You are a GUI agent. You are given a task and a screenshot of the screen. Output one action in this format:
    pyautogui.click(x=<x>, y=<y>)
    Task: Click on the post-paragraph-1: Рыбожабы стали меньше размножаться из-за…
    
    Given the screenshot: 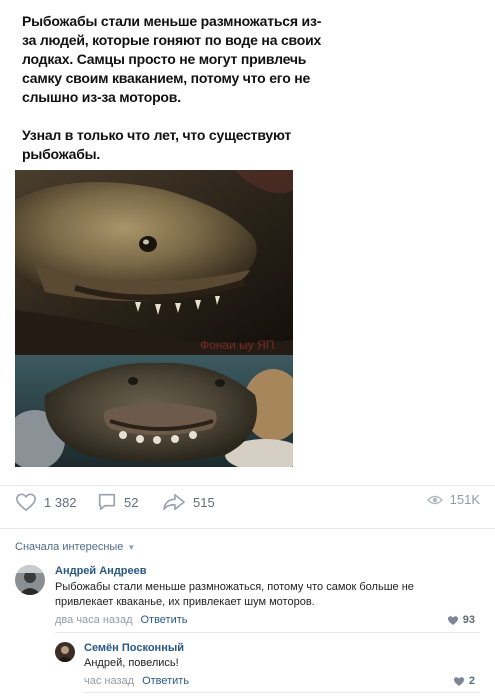 What is the action you would take?
    pyautogui.click(x=172, y=59)
    